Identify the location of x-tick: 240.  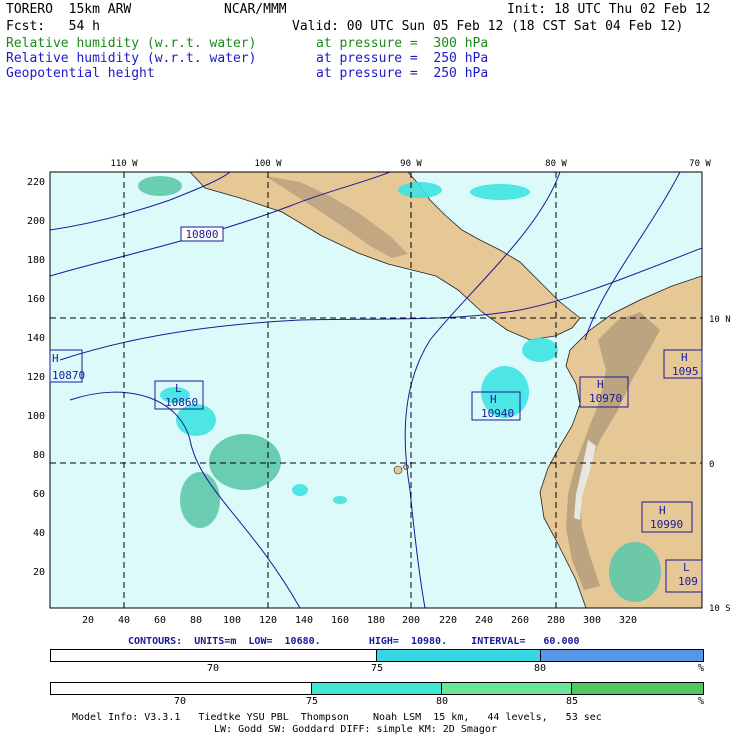
(484, 620).